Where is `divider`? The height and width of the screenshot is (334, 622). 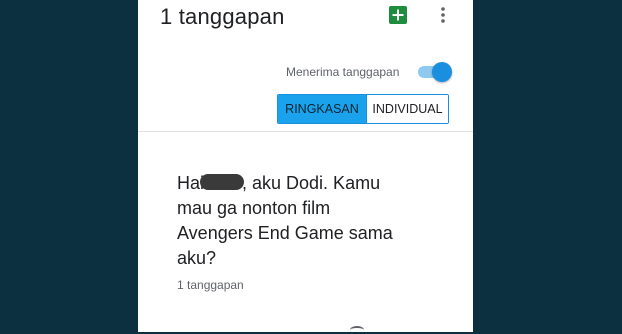 divider is located at coordinates (305, 131).